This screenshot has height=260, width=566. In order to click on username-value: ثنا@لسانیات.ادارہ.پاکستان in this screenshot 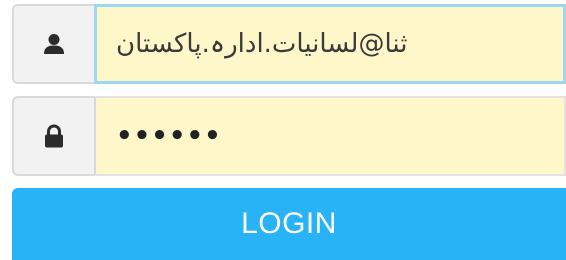, I will do `click(262, 44)`.